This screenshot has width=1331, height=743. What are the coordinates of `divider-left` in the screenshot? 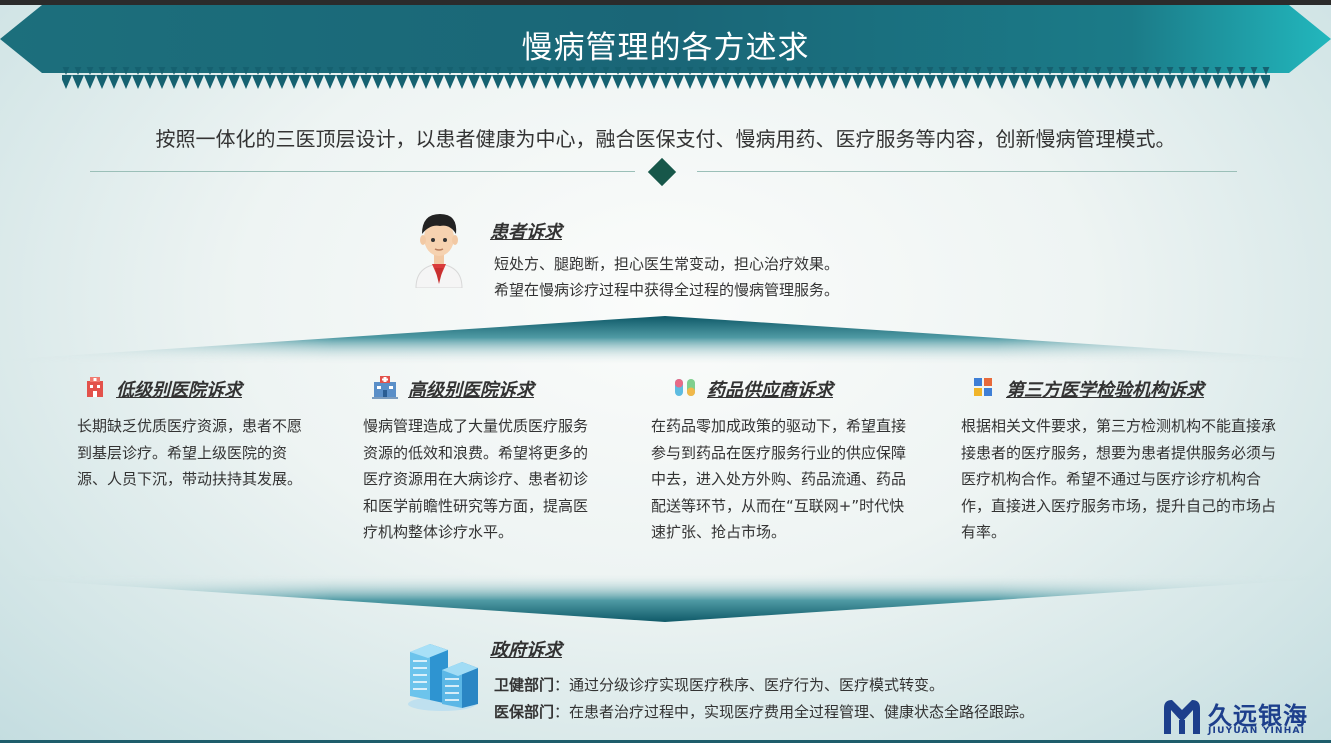 It's located at (362, 171).